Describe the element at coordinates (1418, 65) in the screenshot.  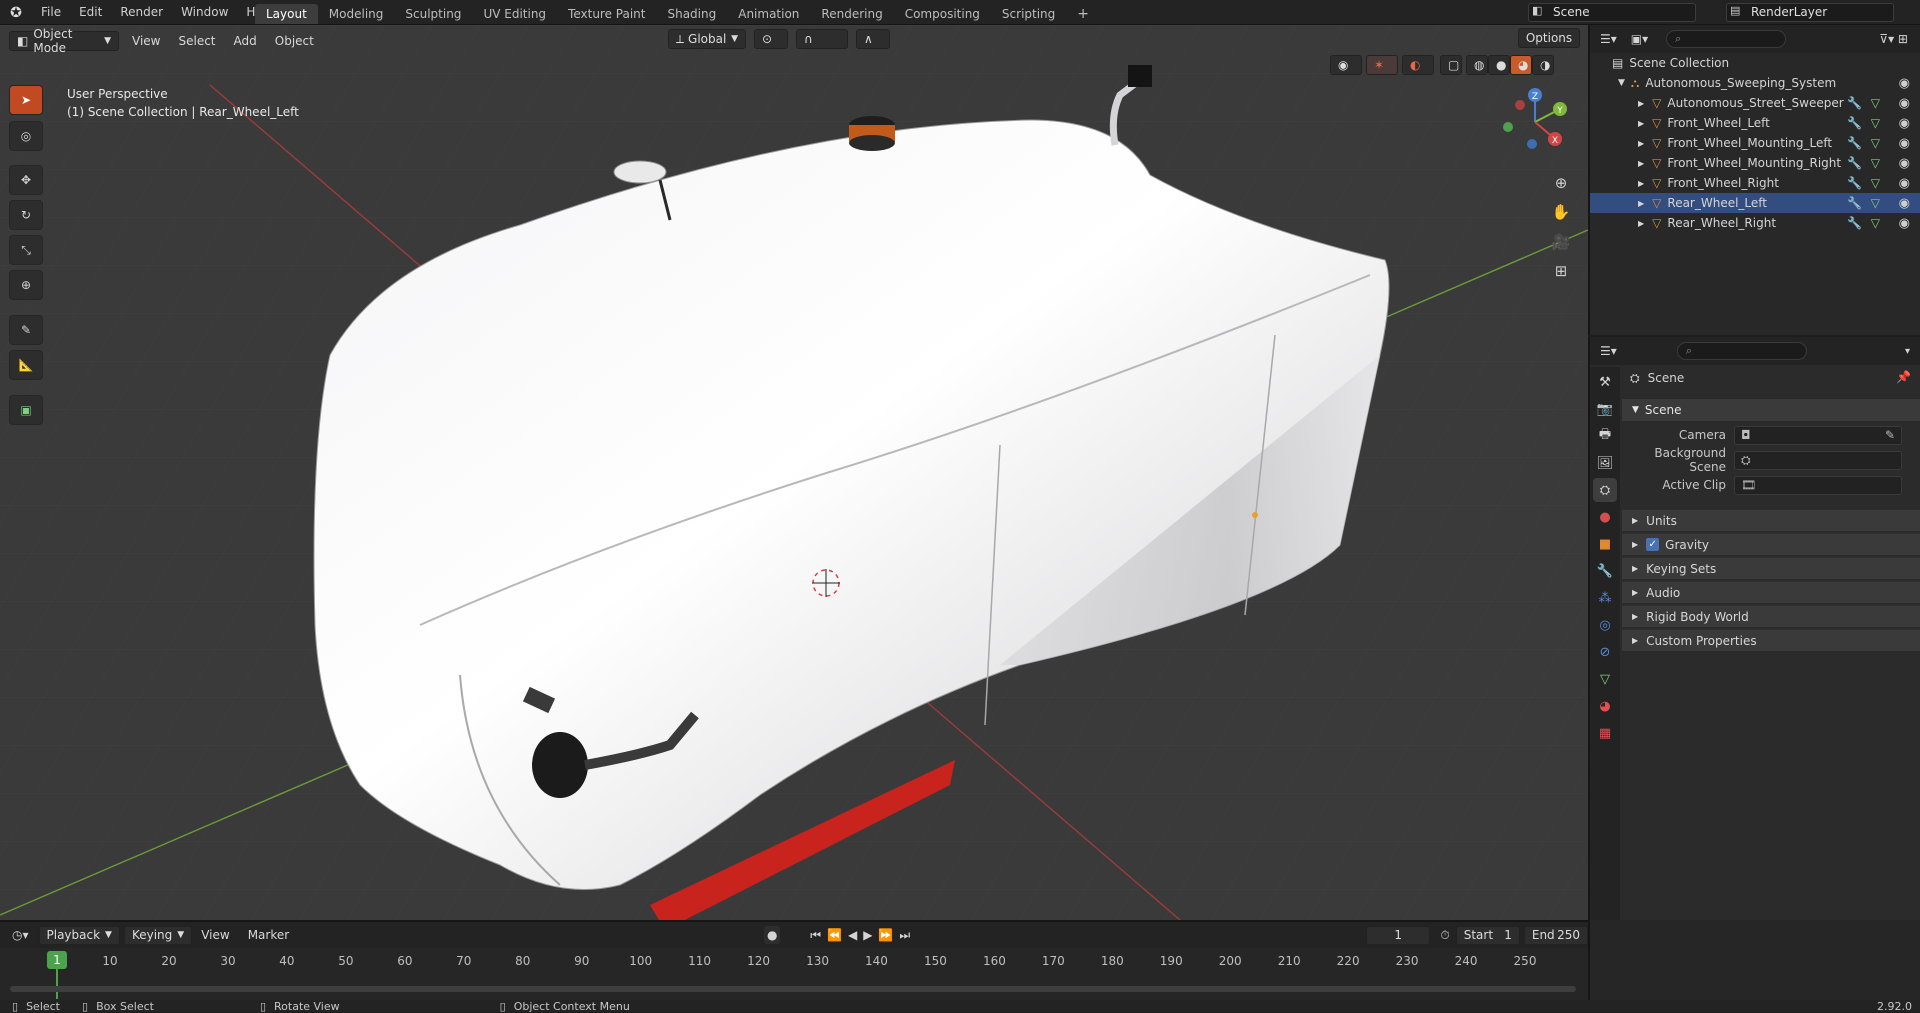
I see `overlays-toggle: ◐` at that location.